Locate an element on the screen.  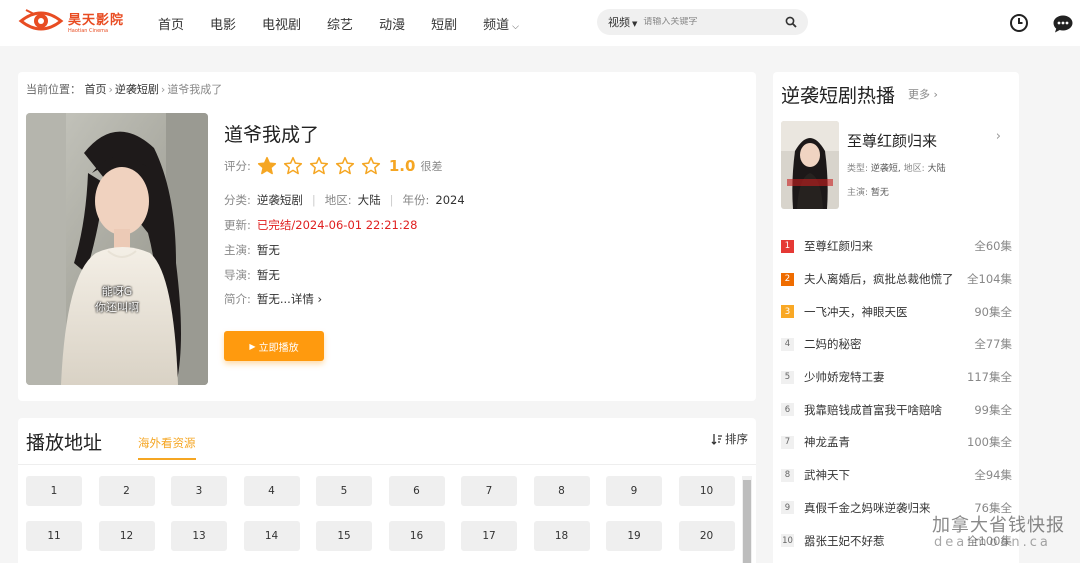
nav-tv: 电视剧 is located at coordinates (281, 23).